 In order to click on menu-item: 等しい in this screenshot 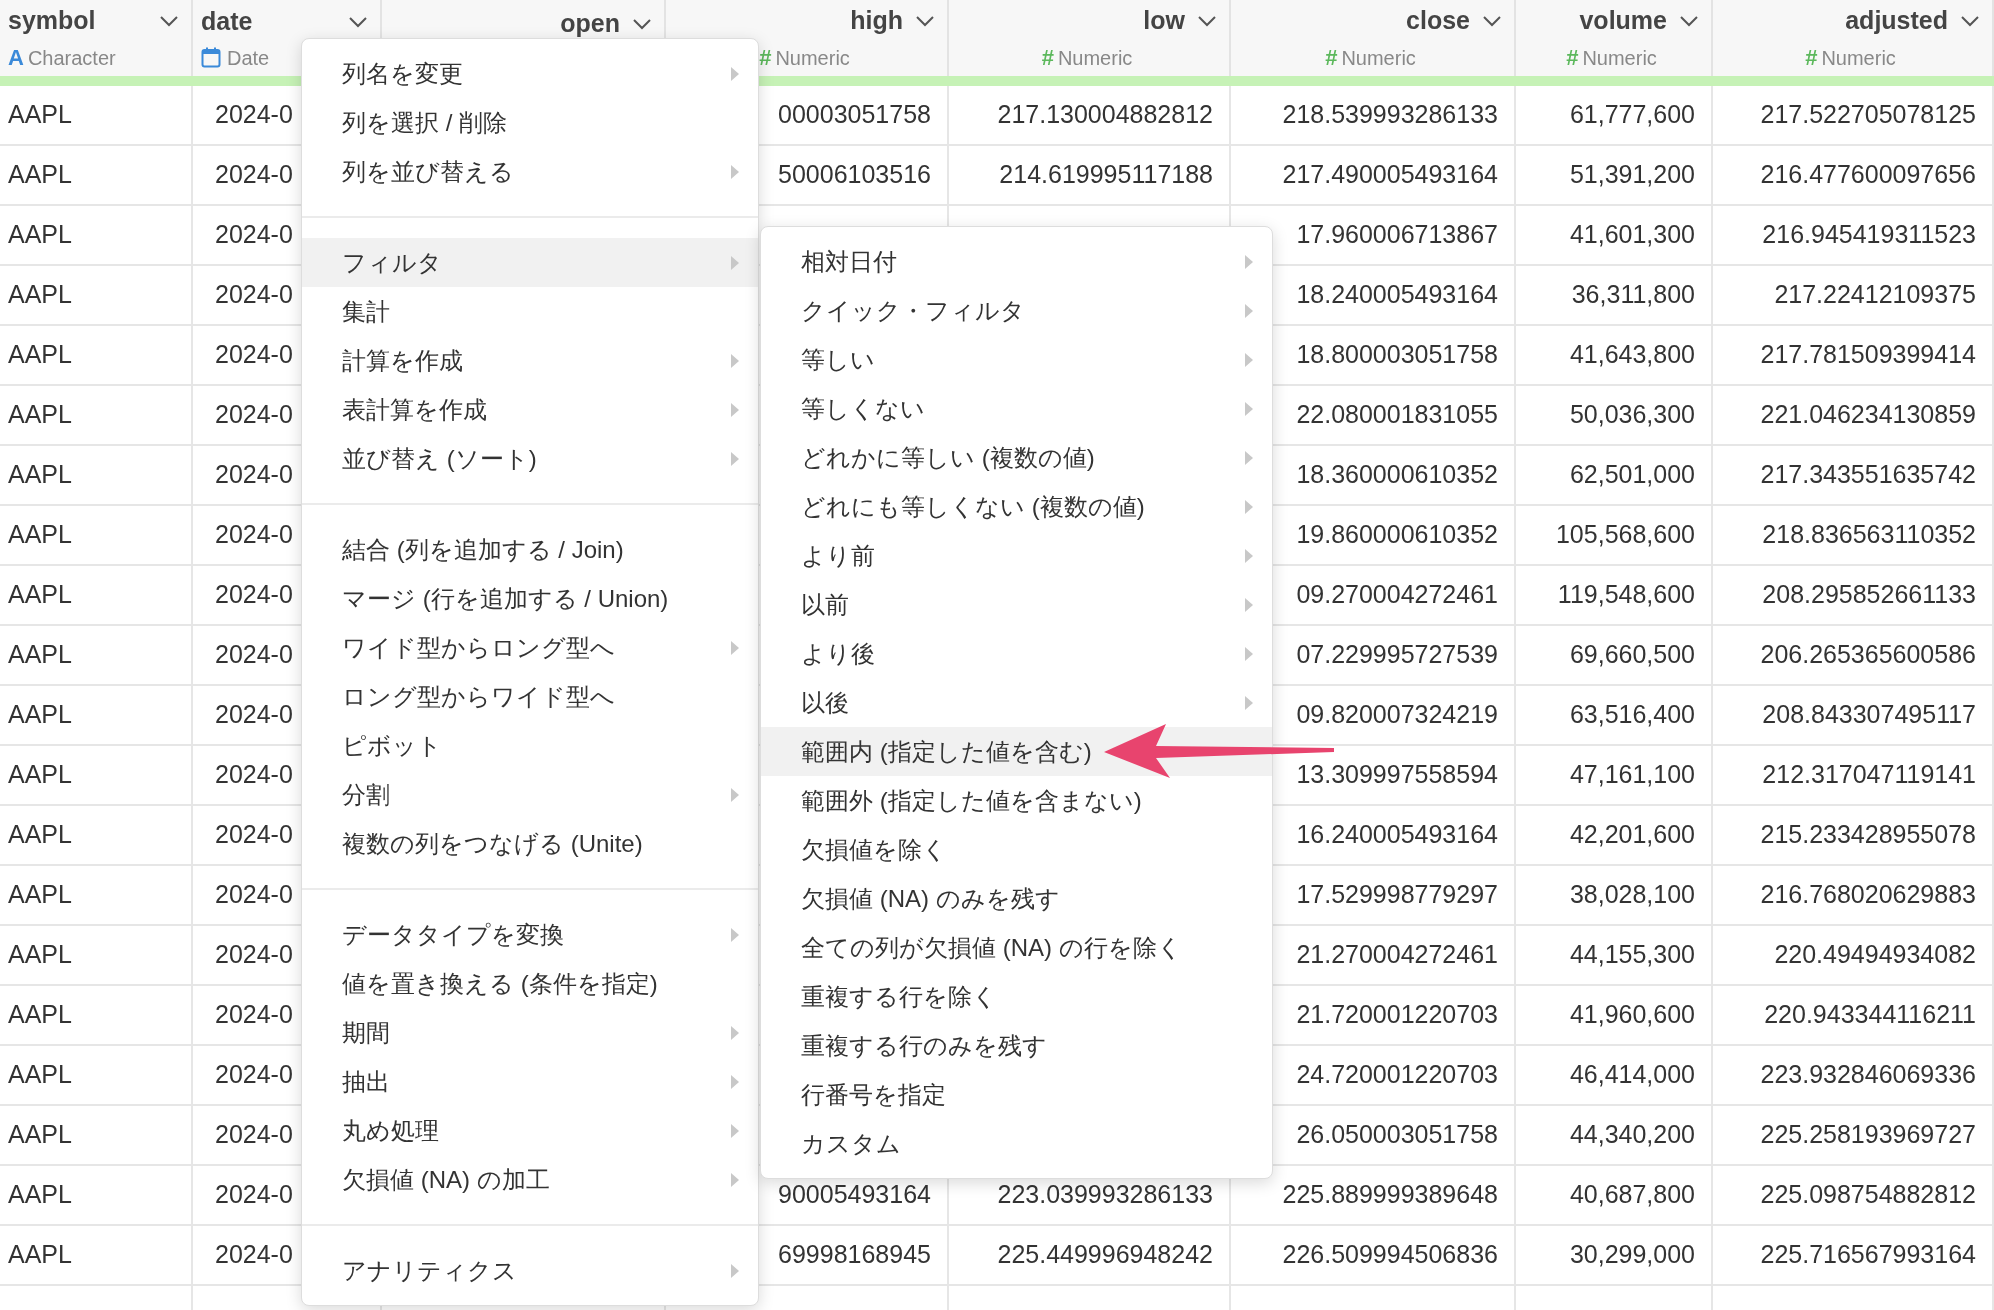, I will do `click(1016, 359)`.